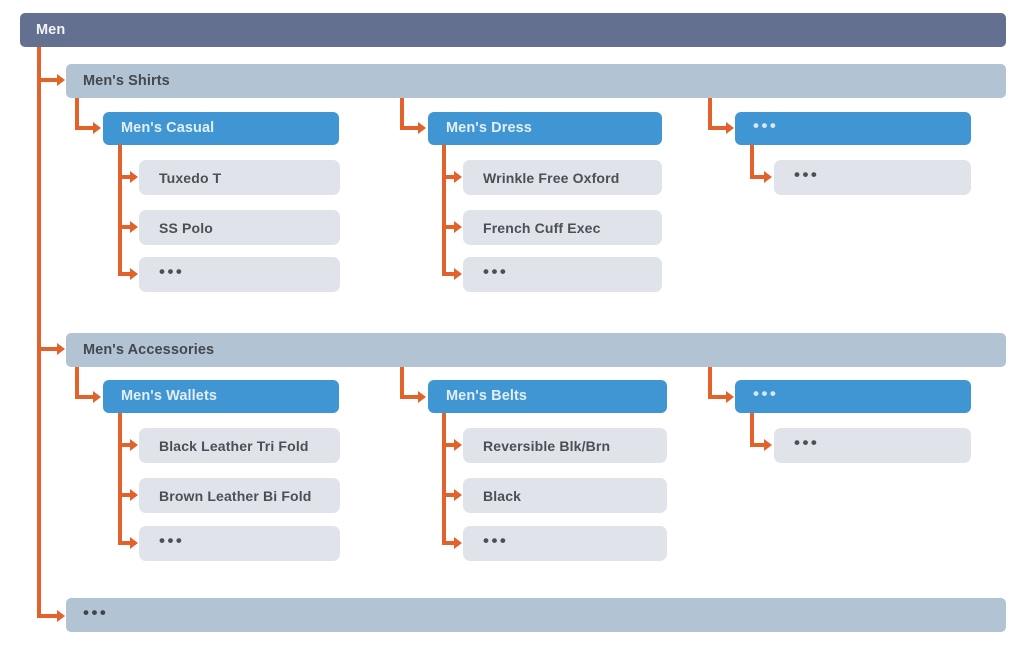 Image resolution: width=1024 pixels, height=664 pixels. What do you see at coordinates (61, 349) in the screenshot?
I see `arrow-root-to-accessories` at bounding box center [61, 349].